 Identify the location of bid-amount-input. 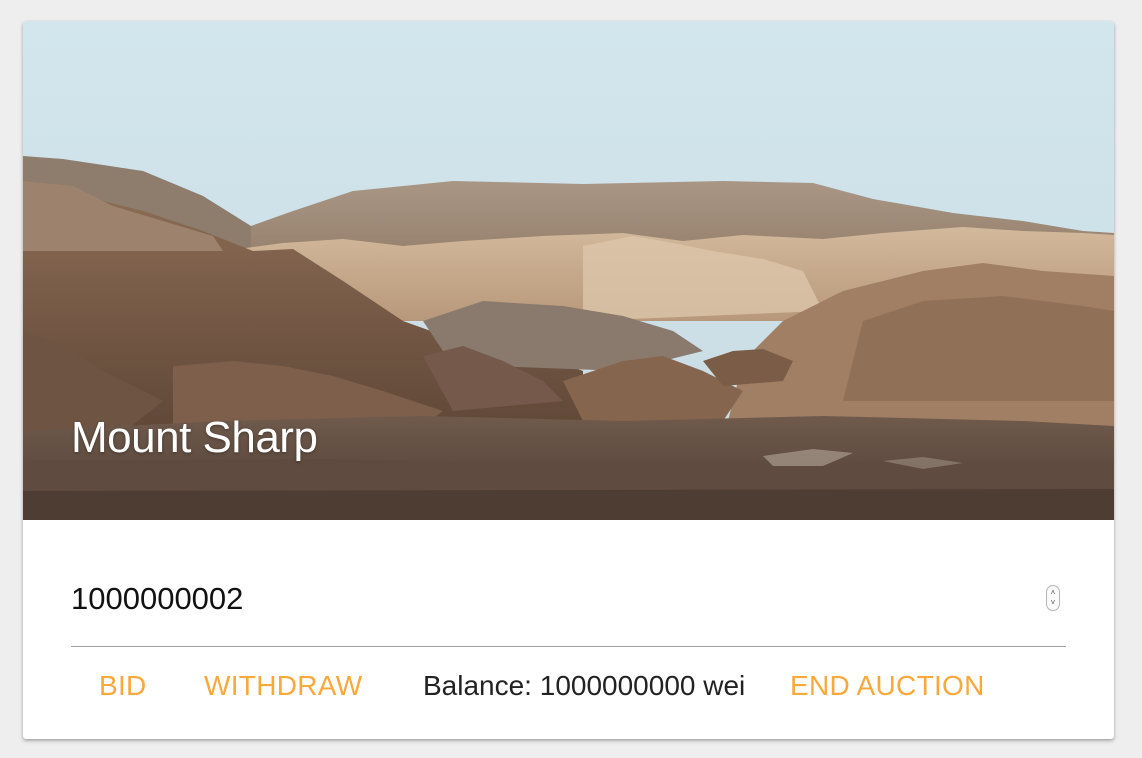
(551, 599).